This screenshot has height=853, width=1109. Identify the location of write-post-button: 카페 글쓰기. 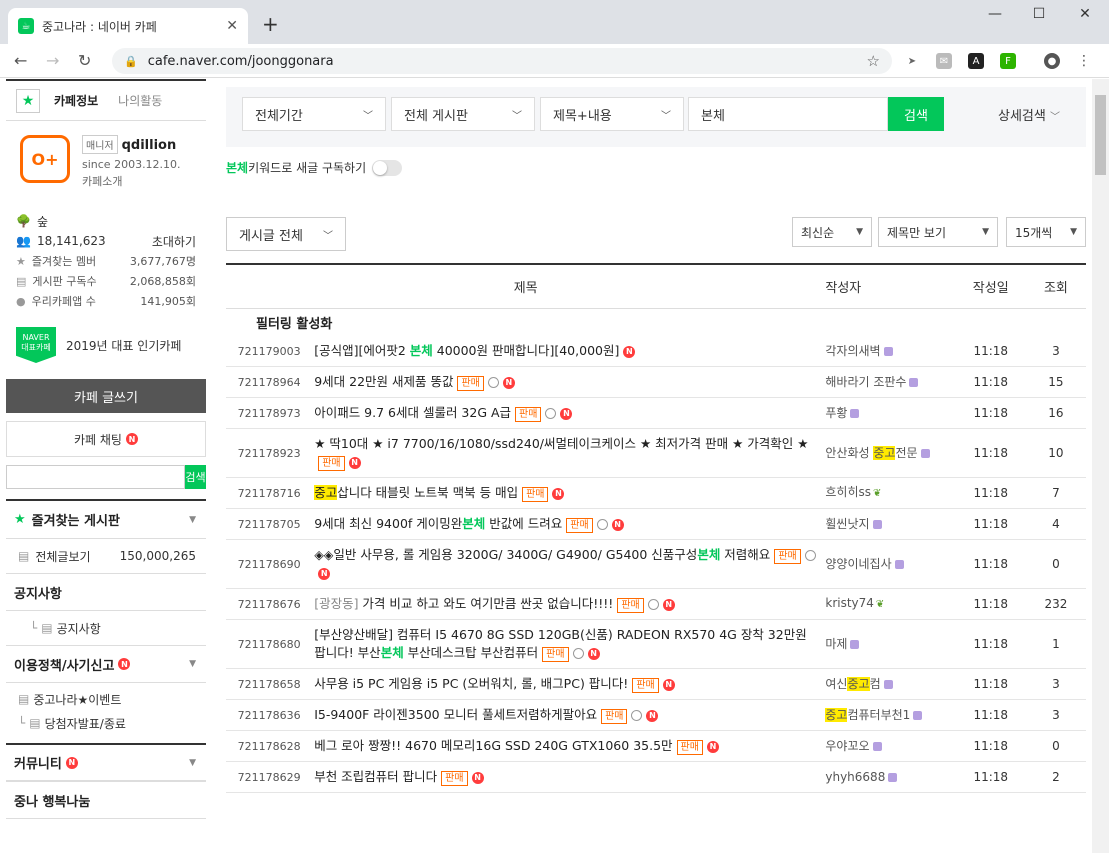
(106, 396).